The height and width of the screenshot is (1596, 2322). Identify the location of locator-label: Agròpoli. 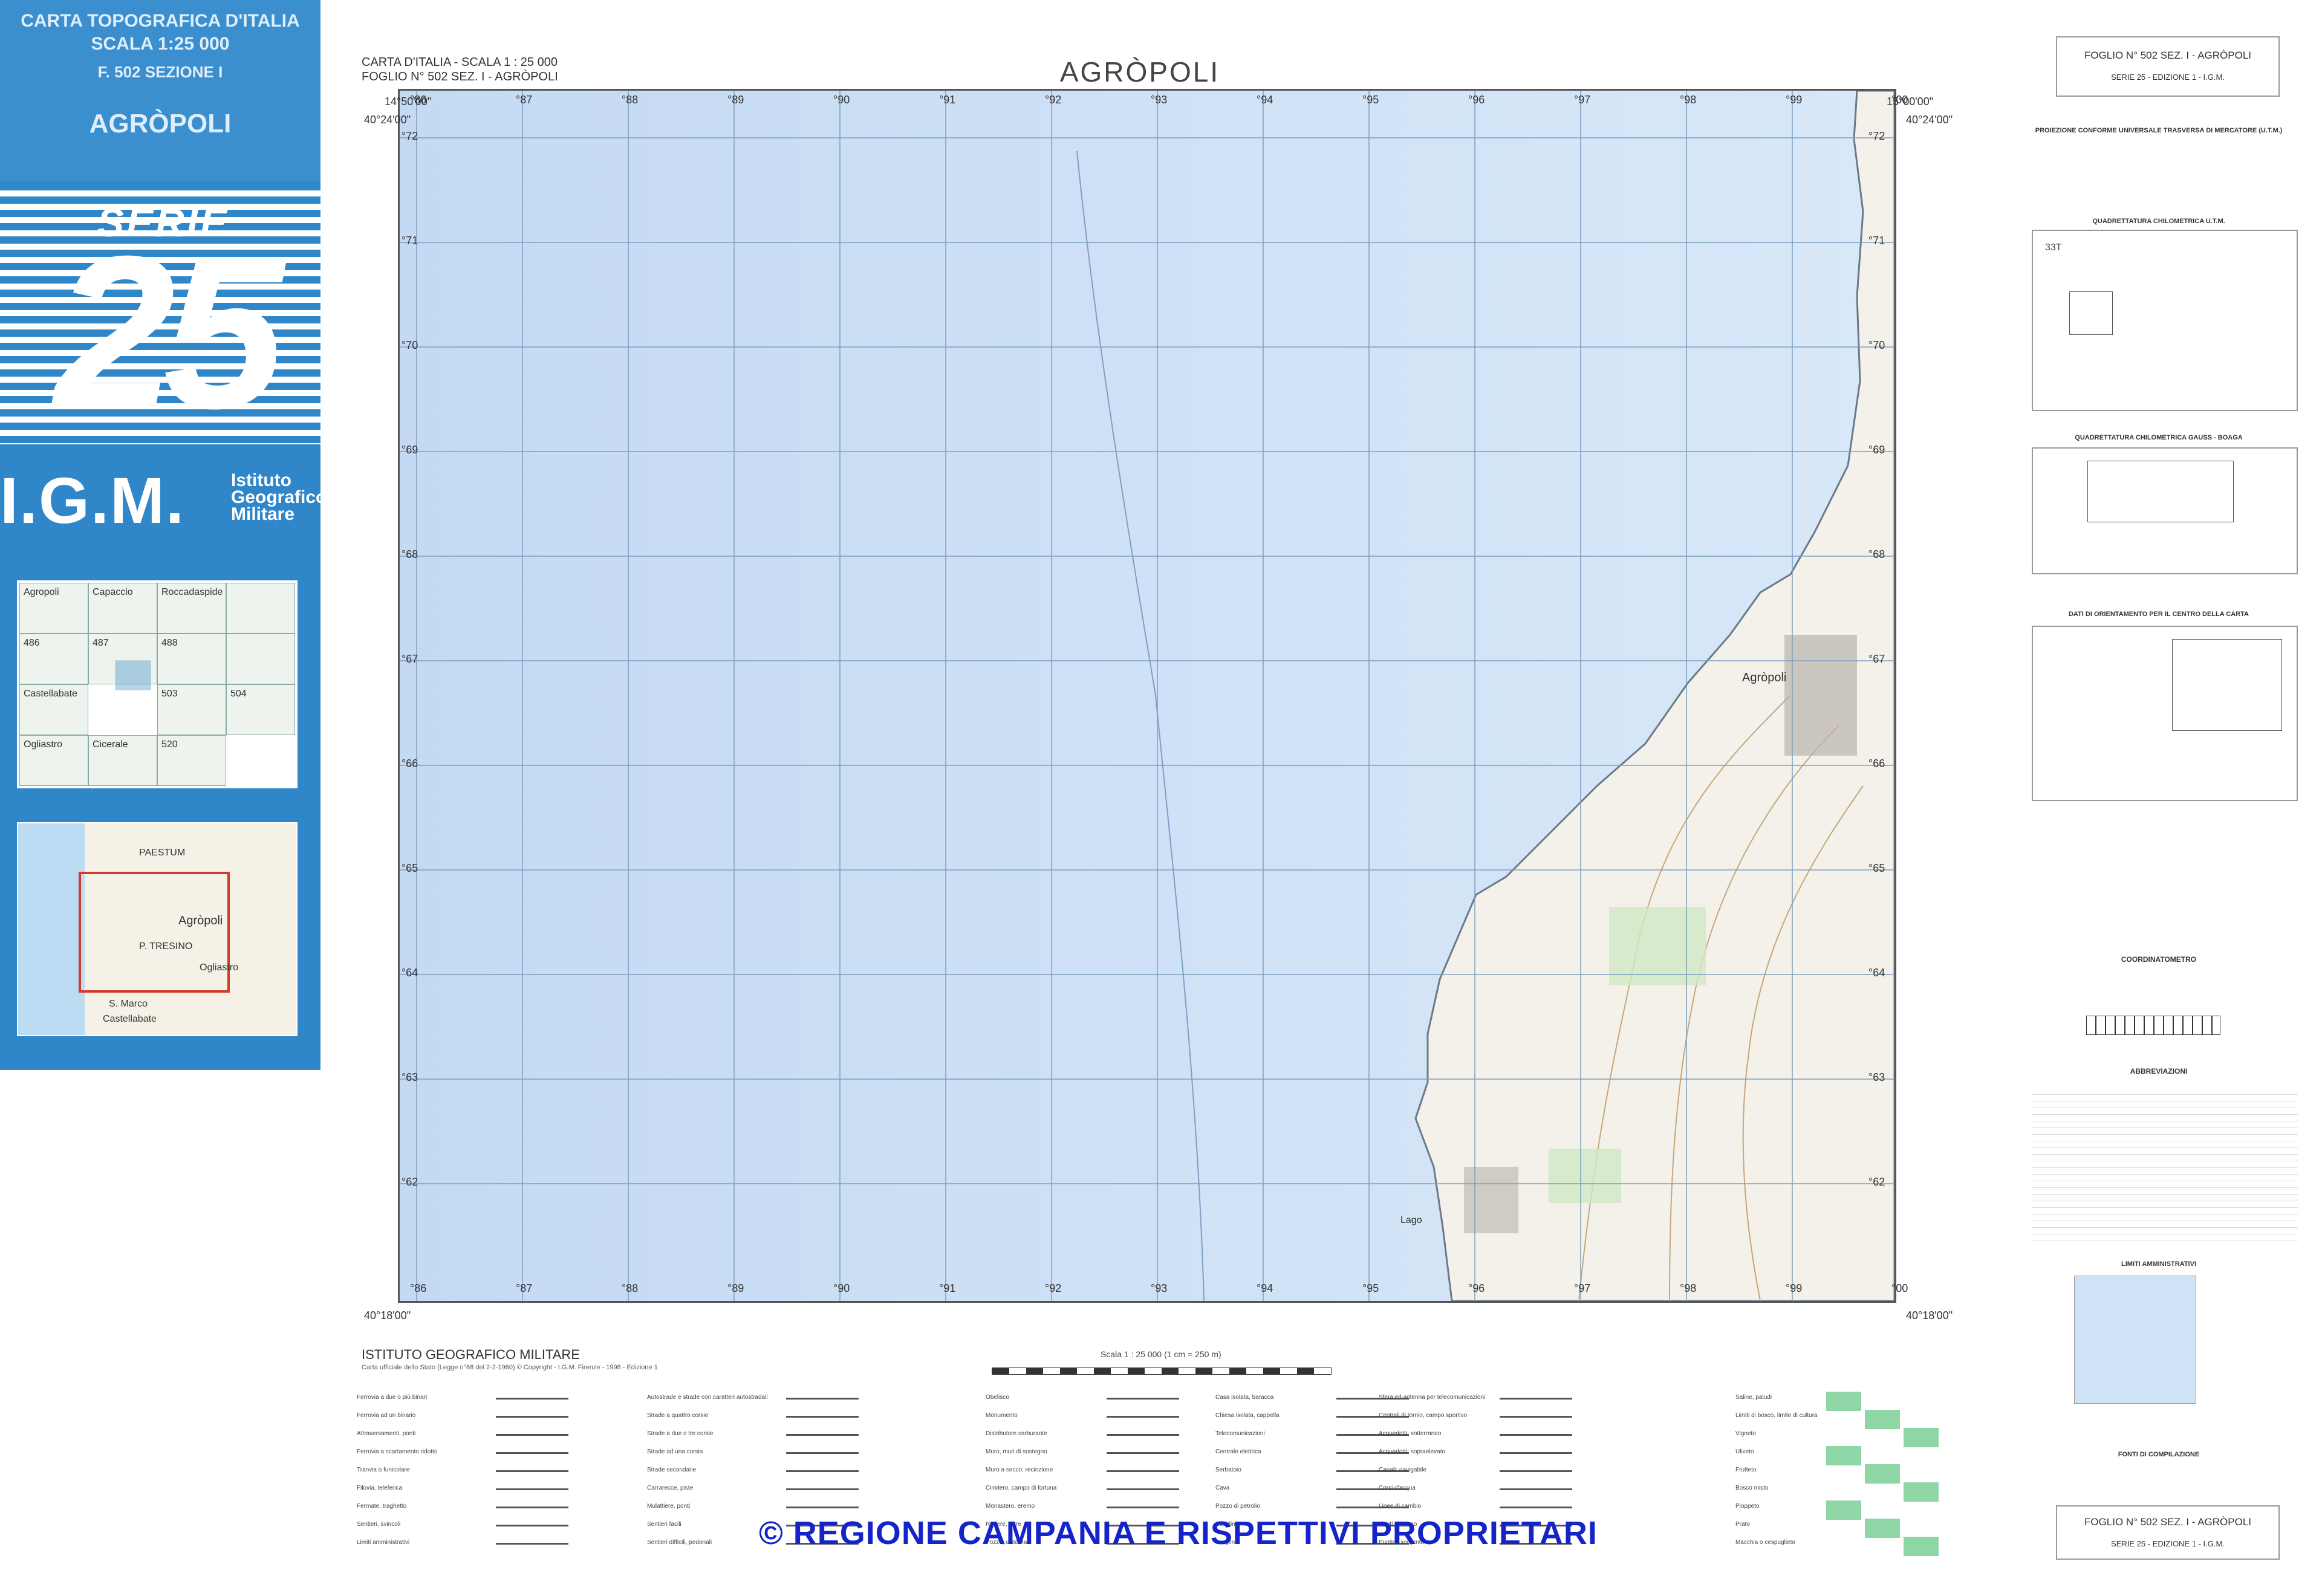
(200, 920).